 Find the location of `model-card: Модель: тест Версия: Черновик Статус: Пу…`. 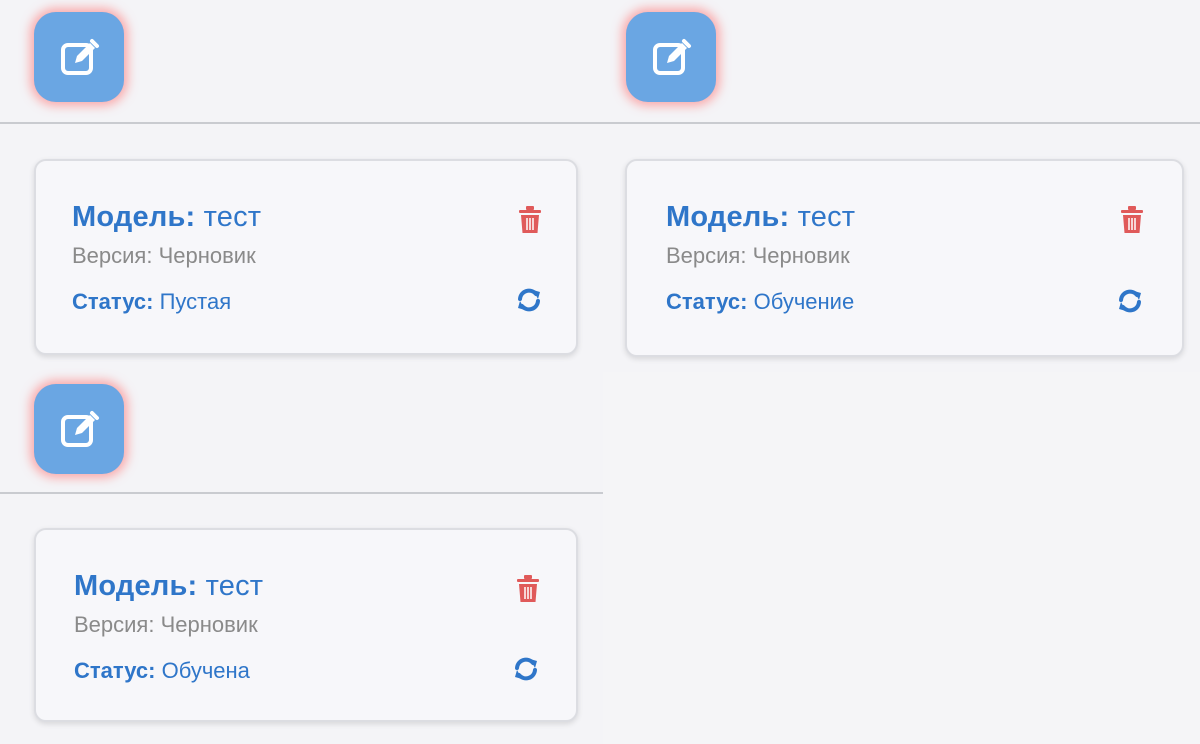

model-card: Модель: тест Версия: Черновик Статус: Пу… is located at coordinates (306, 257).